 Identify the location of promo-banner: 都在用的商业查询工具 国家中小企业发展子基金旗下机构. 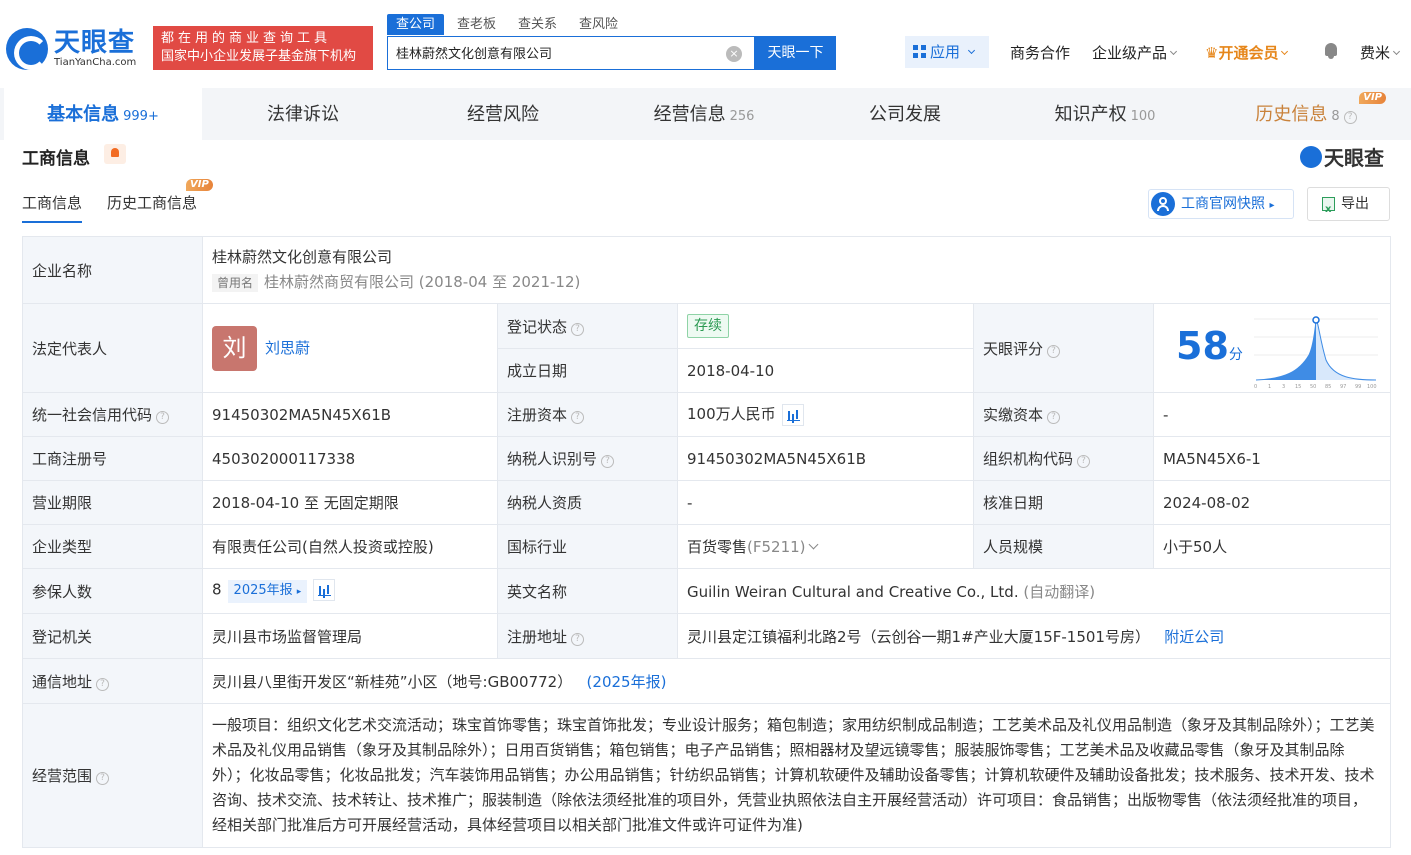
(263, 48).